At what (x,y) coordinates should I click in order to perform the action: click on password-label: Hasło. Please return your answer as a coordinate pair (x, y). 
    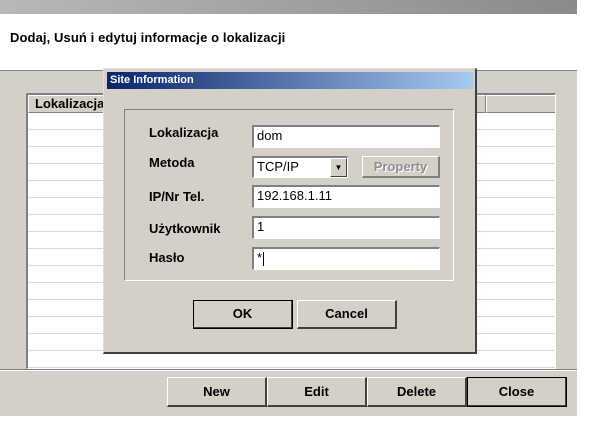
    Looking at the image, I should click on (167, 257).